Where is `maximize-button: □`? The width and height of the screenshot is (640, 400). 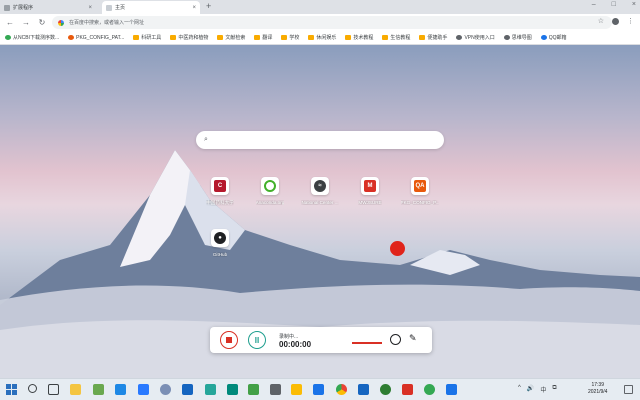 maximize-button: □ is located at coordinates (614, 4).